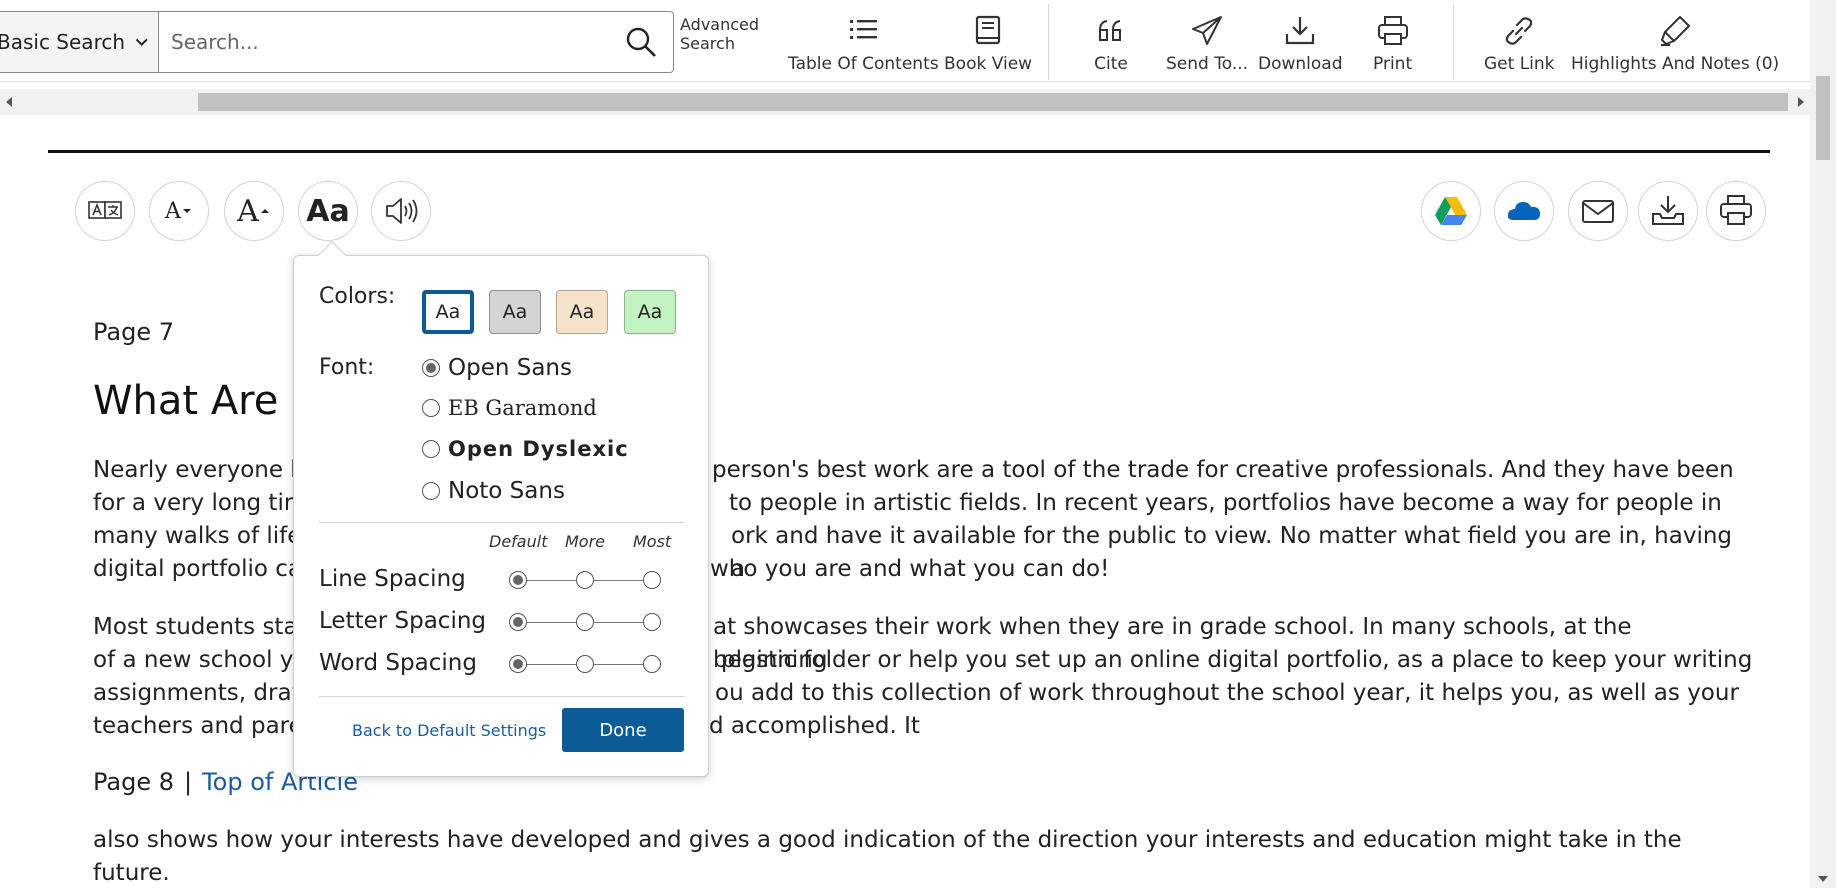  Describe the element at coordinates (1519, 64) in the screenshot. I see `get-link-label: Get Link` at that location.